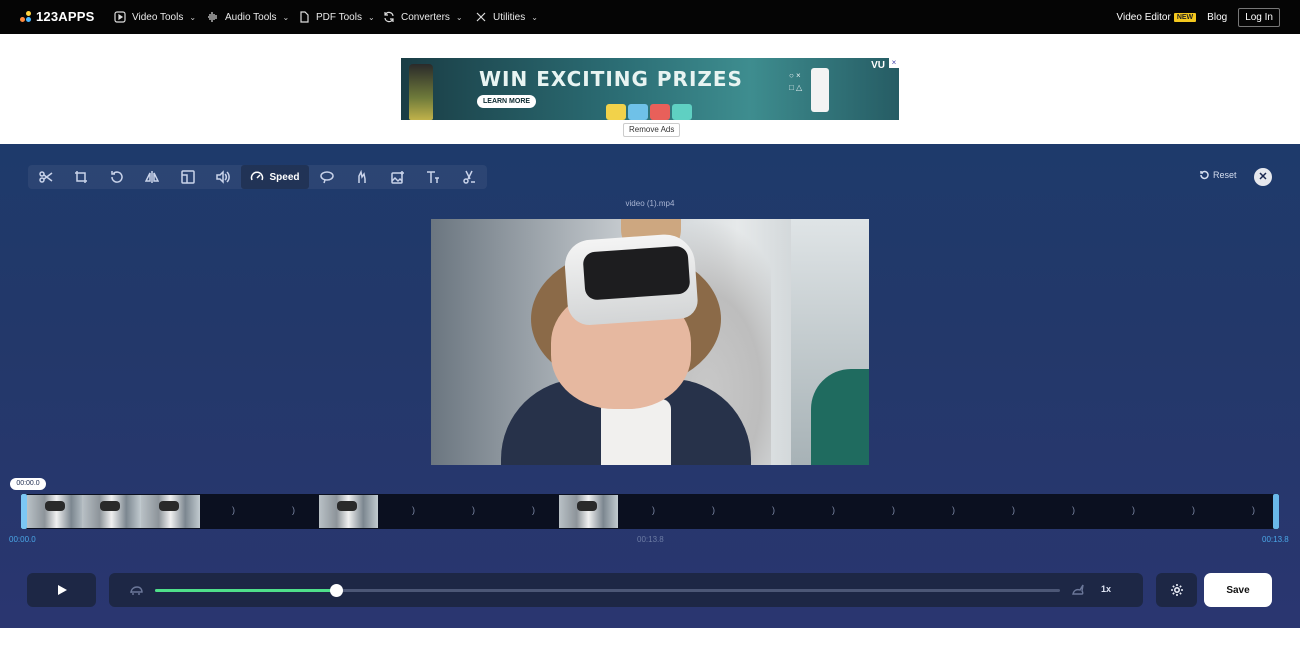 Image resolution: width=1300 pixels, height=651 pixels. I want to click on rabbit-icon, so click(1078, 590).